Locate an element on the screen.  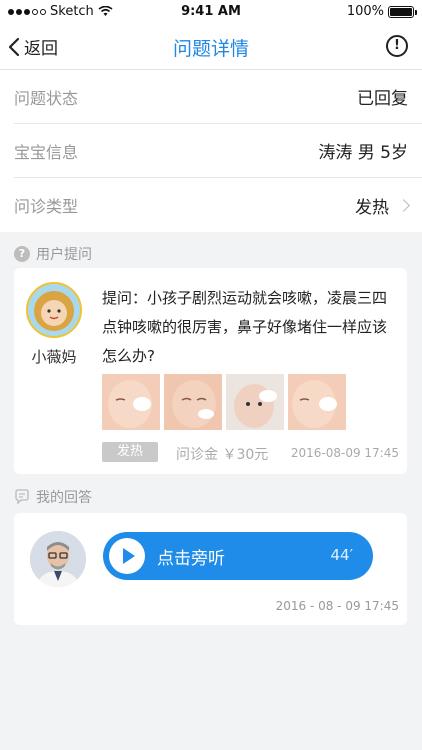
consult-type-label: 问诊类型 is located at coordinates (46, 206).